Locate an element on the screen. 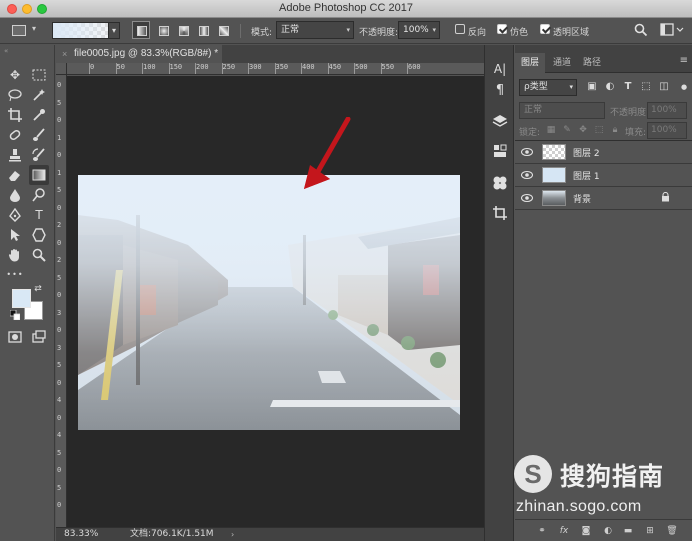  move-tool-icon: ✥ is located at coordinates (15, 75).